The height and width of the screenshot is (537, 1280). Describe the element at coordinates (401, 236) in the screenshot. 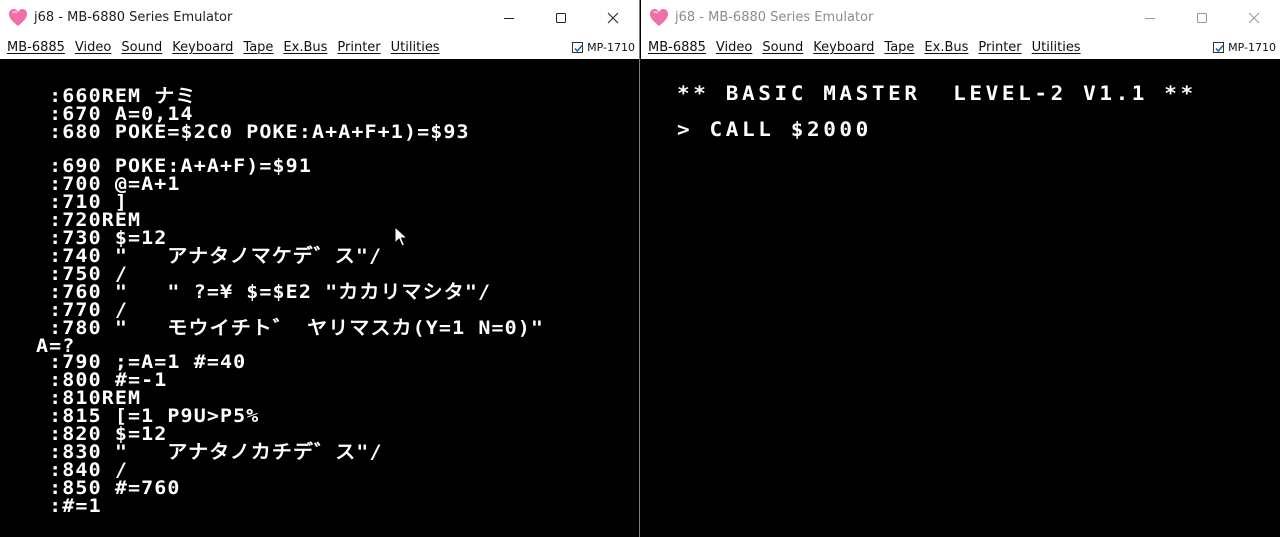

I see `mouse-cursor-icon` at that location.